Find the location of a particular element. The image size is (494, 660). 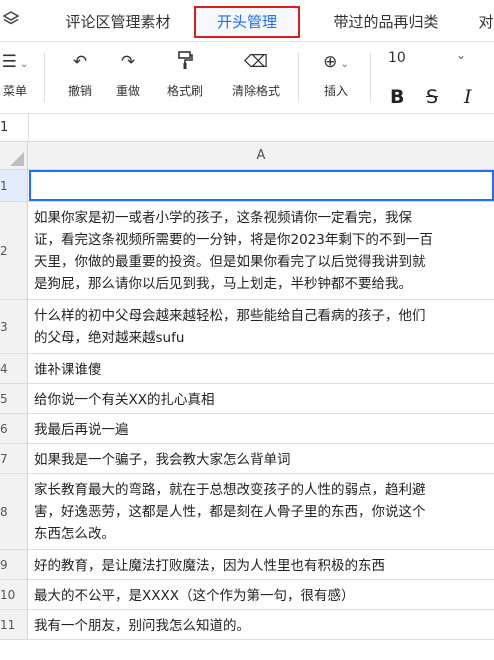

strikethrough-button: S is located at coordinates (432, 97).